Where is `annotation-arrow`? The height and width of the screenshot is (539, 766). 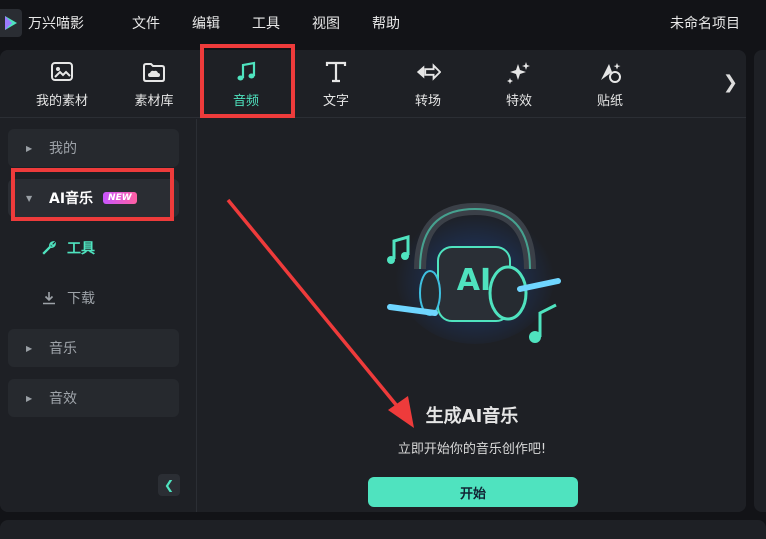
annotation-arrow is located at coordinates (320, 313).